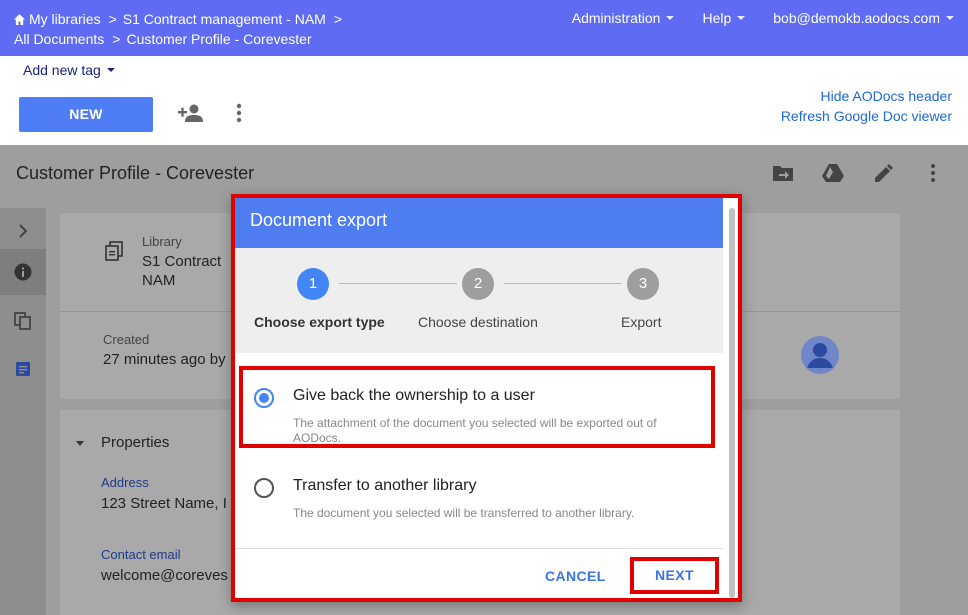  Describe the element at coordinates (717, 18) in the screenshot. I see `help-label: Help` at that location.